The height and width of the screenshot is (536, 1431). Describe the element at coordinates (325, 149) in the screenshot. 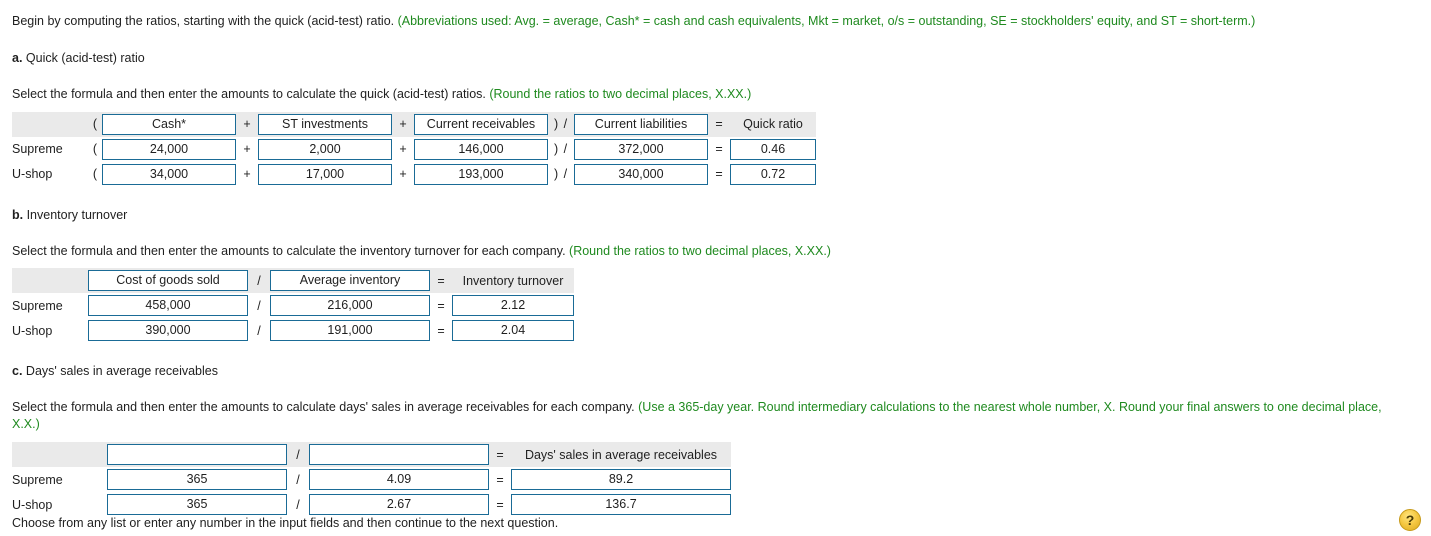

I see `supreme-st-investments-input: 2,000` at that location.